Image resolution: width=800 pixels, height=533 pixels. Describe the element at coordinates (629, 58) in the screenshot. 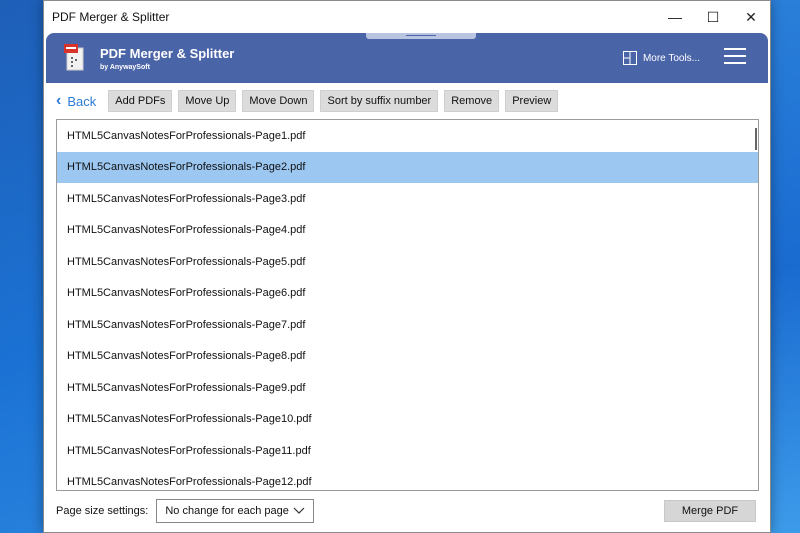

I see `grid-icon` at that location.